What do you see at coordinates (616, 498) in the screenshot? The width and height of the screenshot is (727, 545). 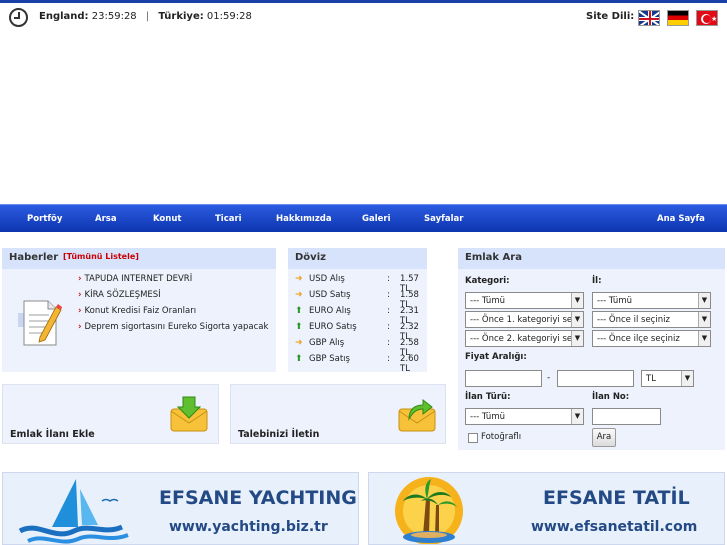 I see `tatil-title: EFSANE TATİL` at bounding box center [616, 498].